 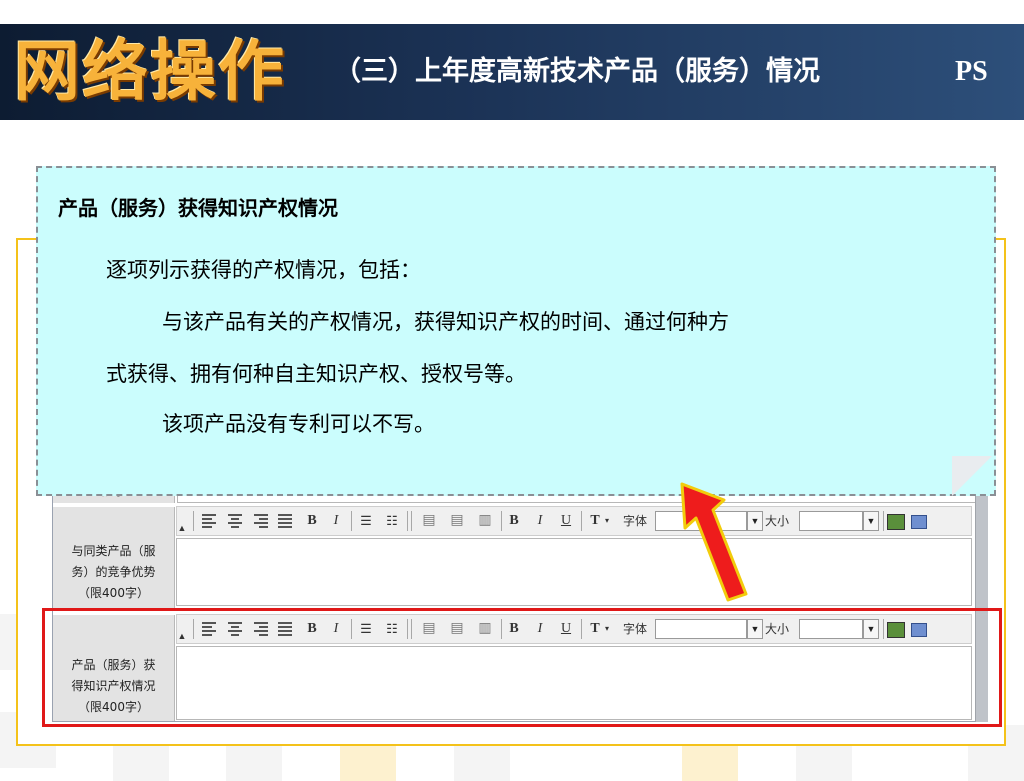 What do you see at coordinates (635, 521) in the screenshot?
I see `font-label: 字体` at bounding box center [635, 521].